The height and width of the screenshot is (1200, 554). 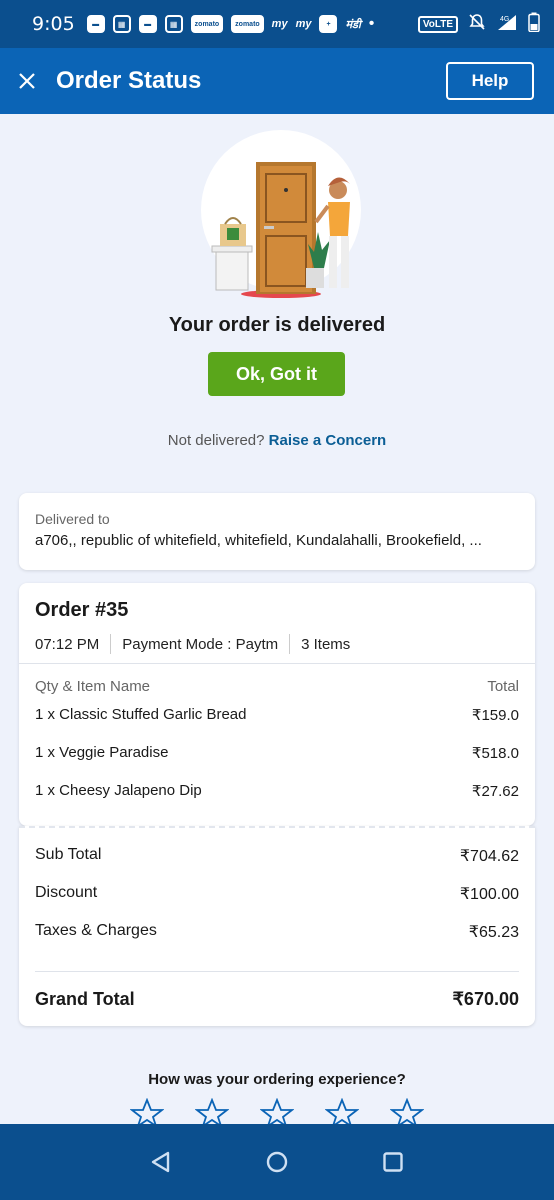 I want to click on payment-mode: Payment Mode : Paytm, so click(x=200, y=644).